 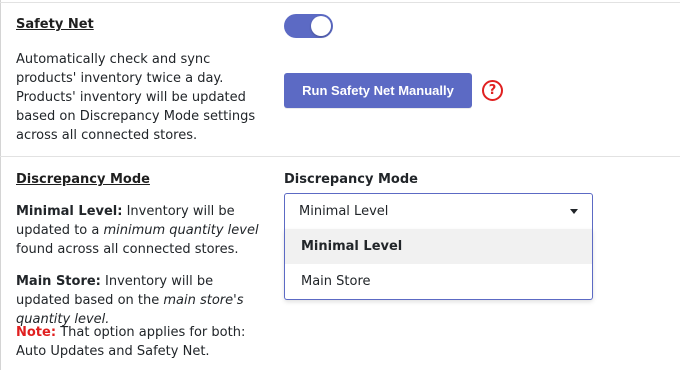 What do you see at coordinates (83, 179) in the screenshot?
I see `discrepancy-mode-title: Discrepancy Mode` at bounding box center [83, 179].